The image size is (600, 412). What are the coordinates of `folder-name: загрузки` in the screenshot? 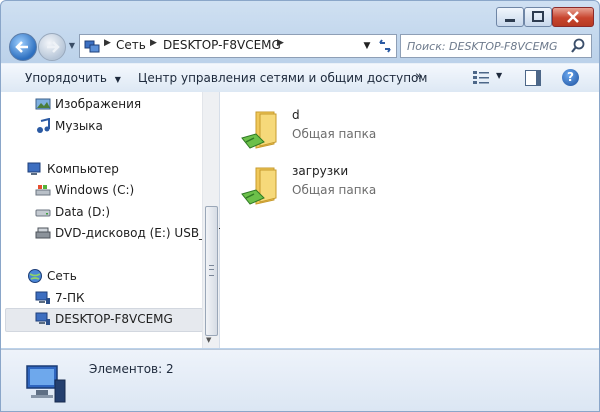 It's located at (320, 171).